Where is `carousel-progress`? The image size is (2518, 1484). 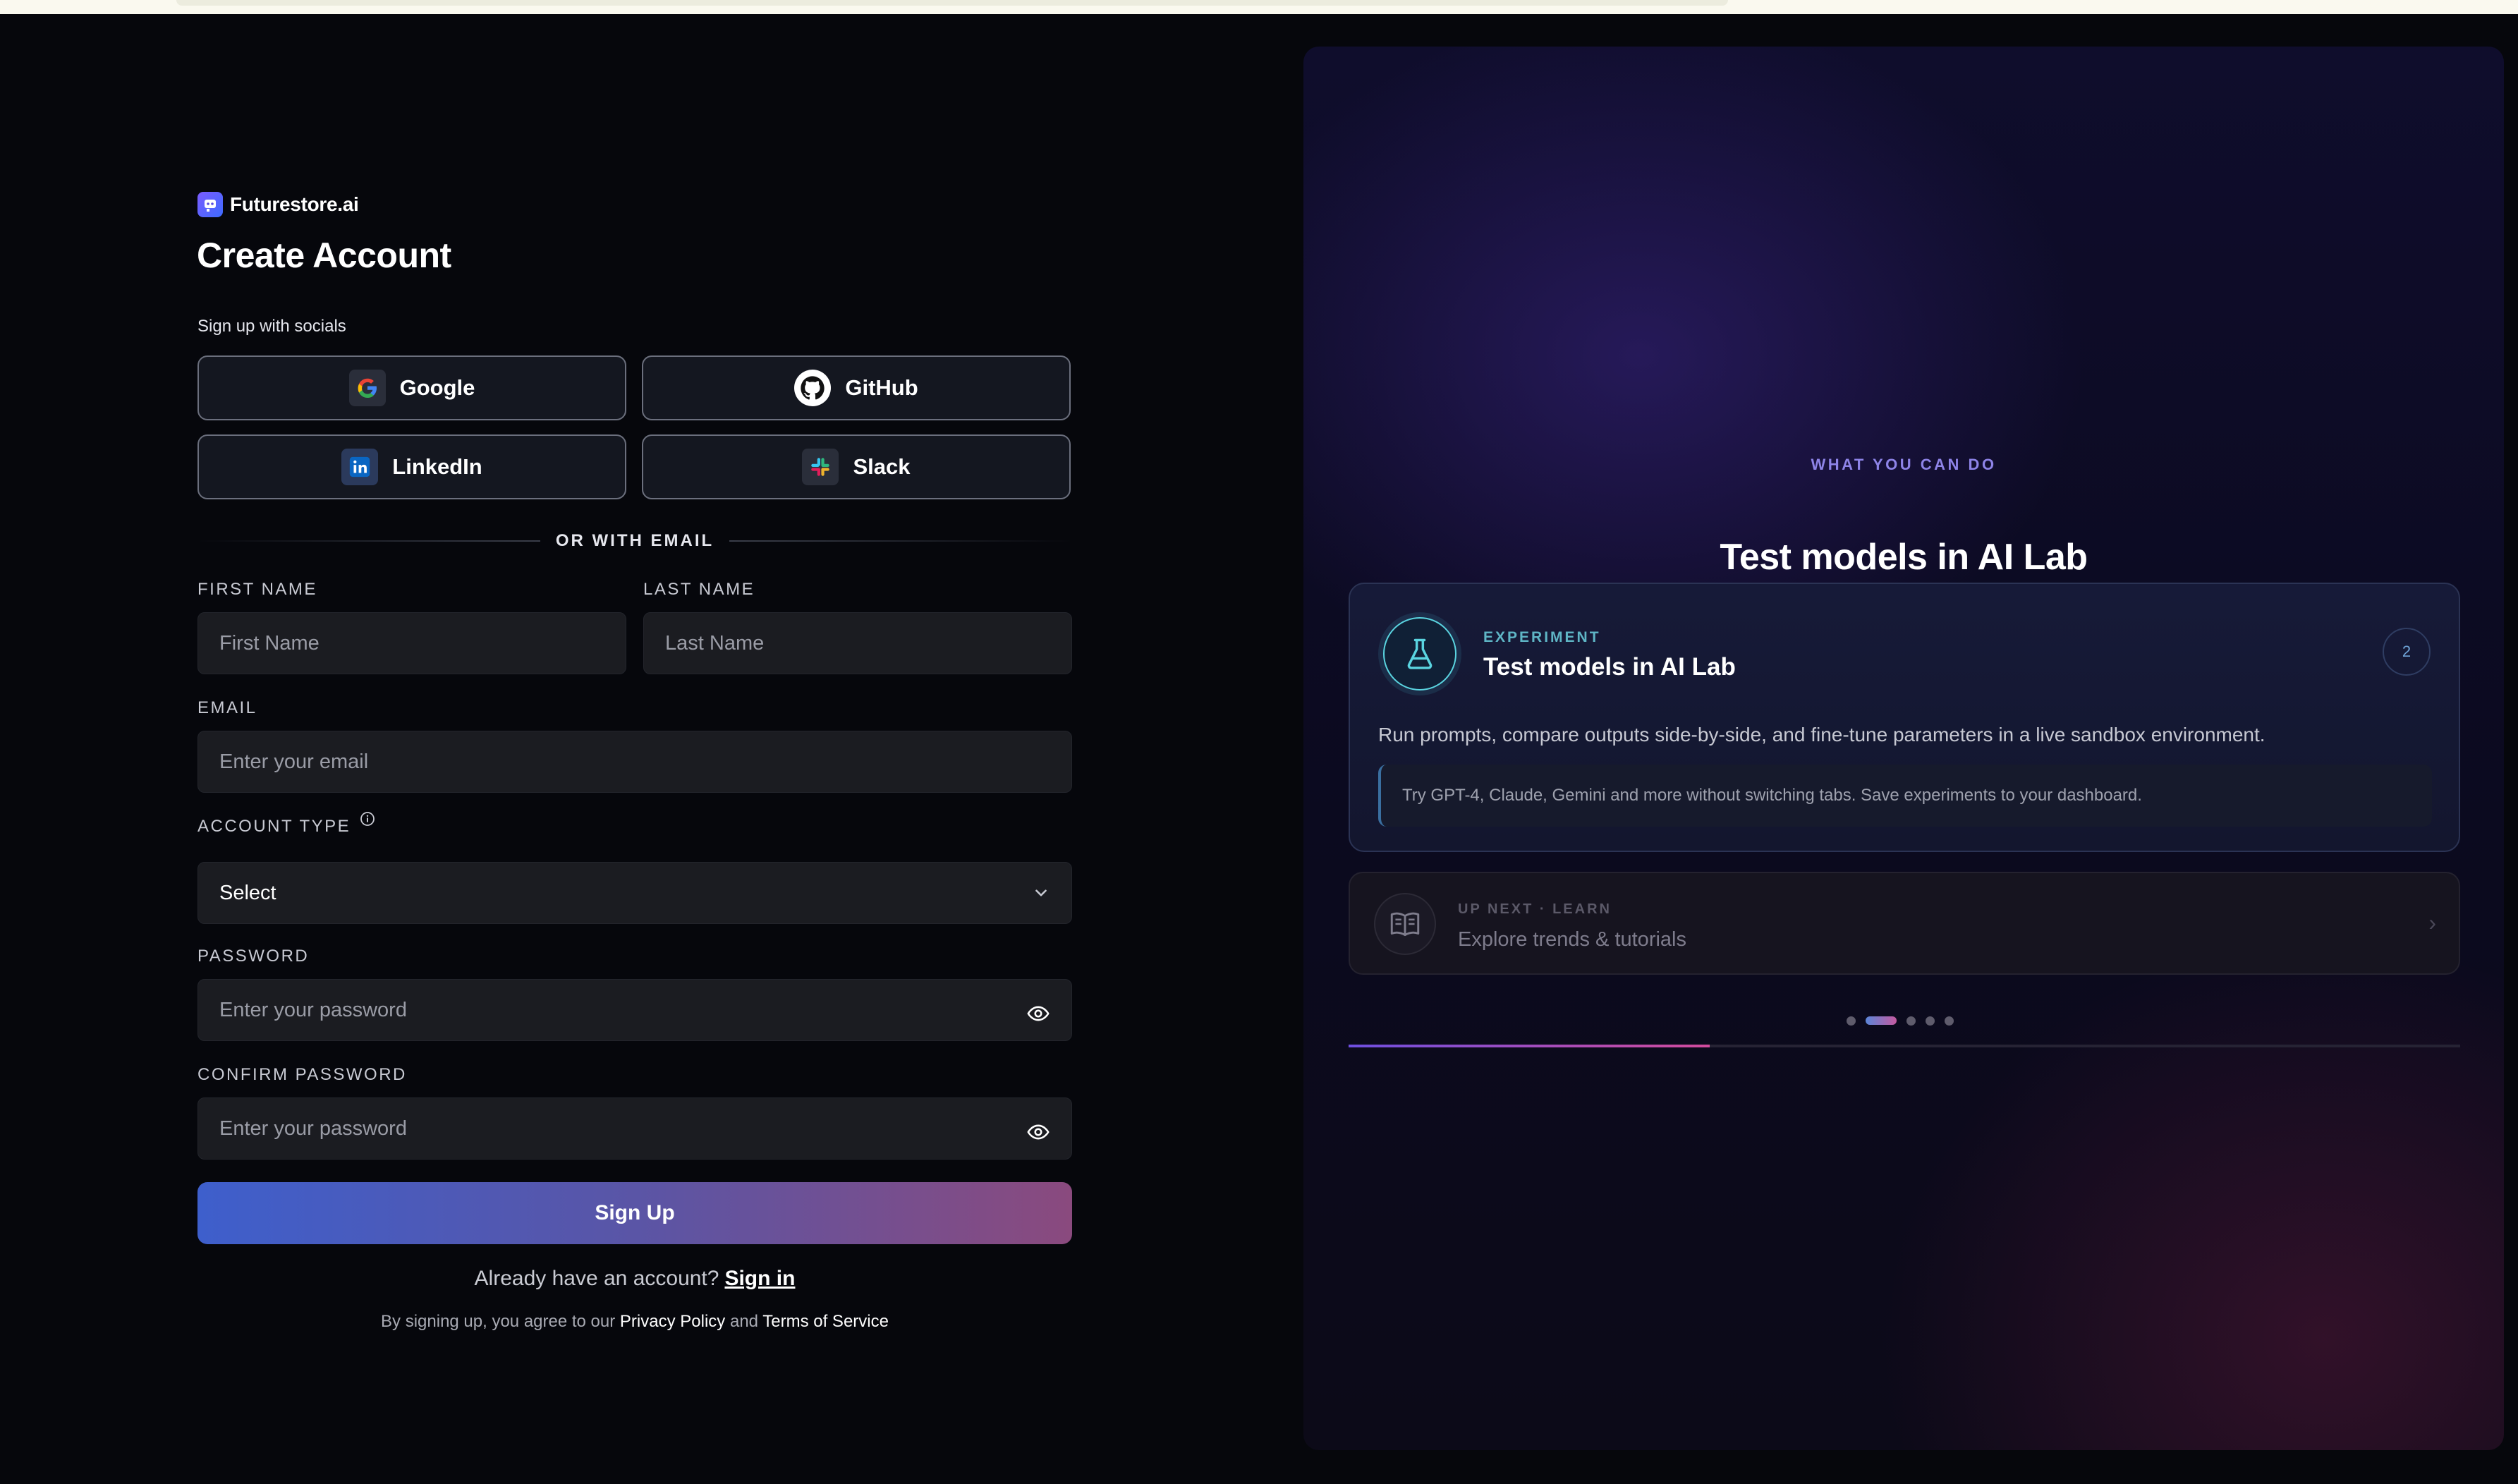
carousel-progress is located at coordinates (1905, 1046).